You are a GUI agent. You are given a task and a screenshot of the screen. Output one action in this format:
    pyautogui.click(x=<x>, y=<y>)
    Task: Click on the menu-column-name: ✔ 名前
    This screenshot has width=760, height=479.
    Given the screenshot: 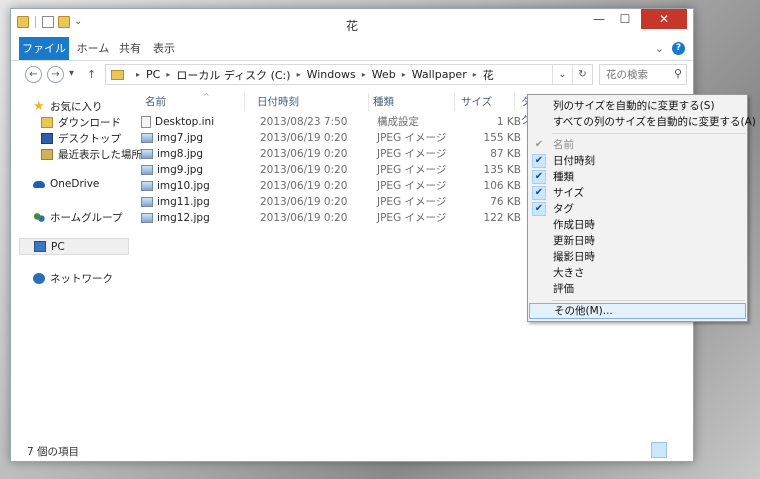 What is the action you would take?
    pyautogui.click(x=637, y=145)
    